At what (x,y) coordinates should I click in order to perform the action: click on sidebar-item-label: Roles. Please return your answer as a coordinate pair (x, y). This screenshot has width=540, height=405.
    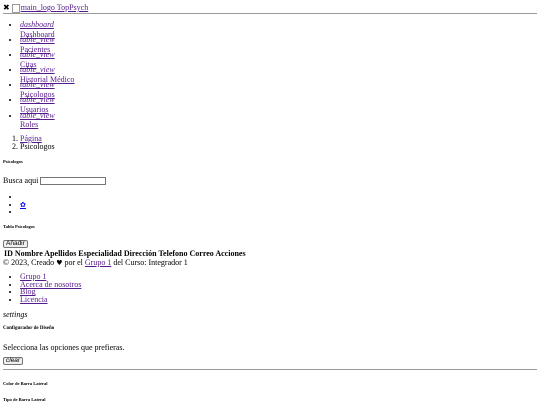
    Looking at the image, I should click on (29, 125).